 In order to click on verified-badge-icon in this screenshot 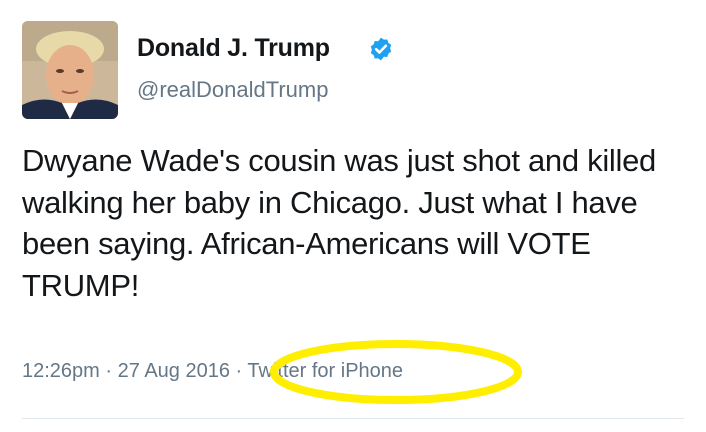, I will do `click(381, 49)`.